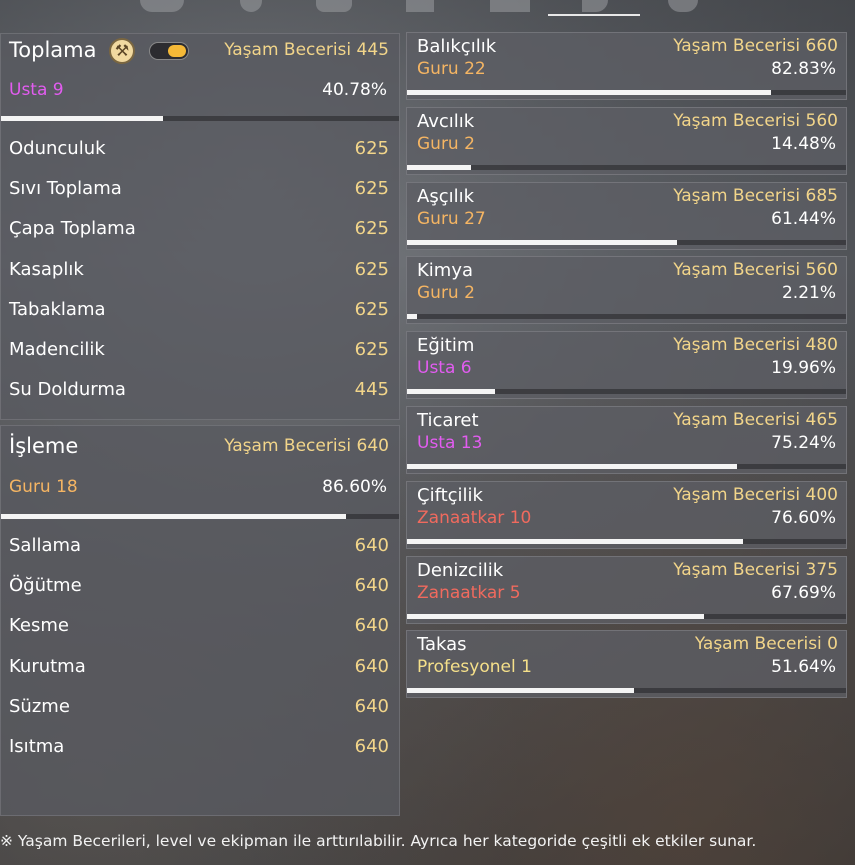 This screenshot has width=855, height=865. I want to click on skill-name: Denizcilik, so click(460, 570).